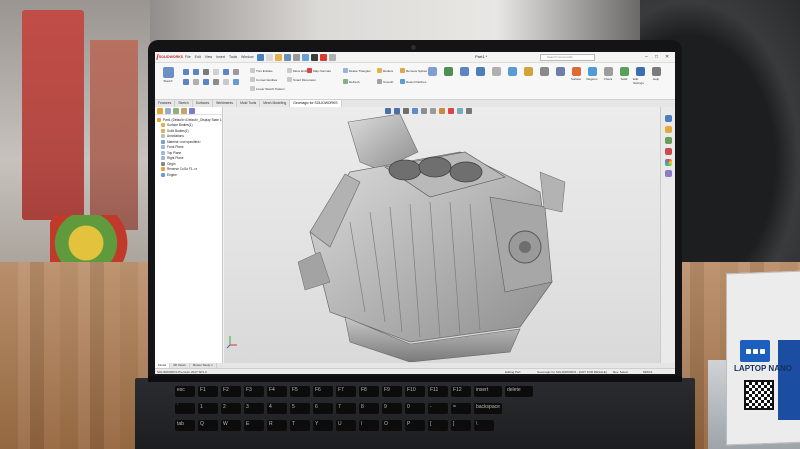 The image size is (800, 449). What do you see at coordinates (413, 81) in the screenshot?
I see `detect-patches-button: Detect Patches` at bounding box center [413, 81].